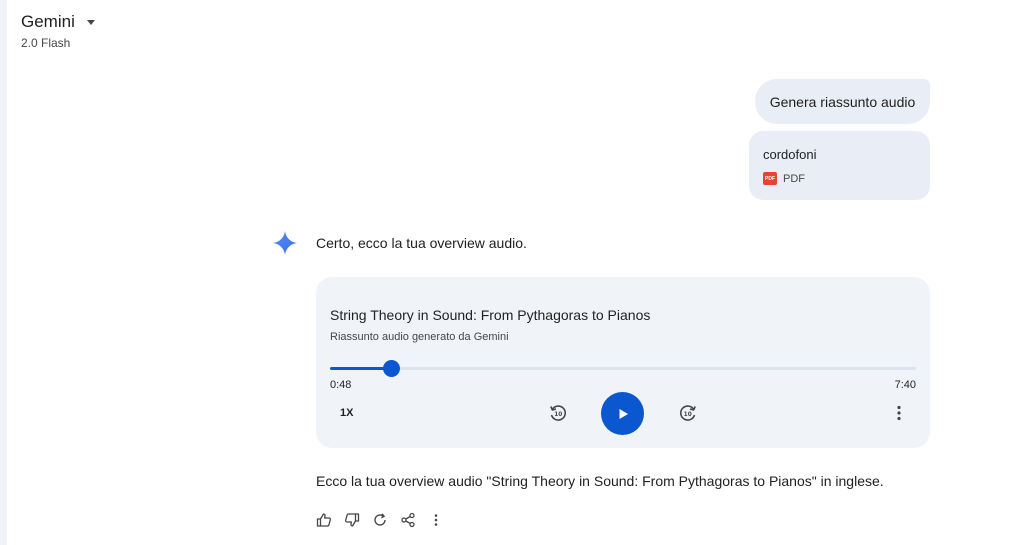 The height and width of the screenshot is (545, 1024). What do you see at coordinates (380, 520) in the screenshot?
I see `regenerate-icon` at bounding box center [380, 520].